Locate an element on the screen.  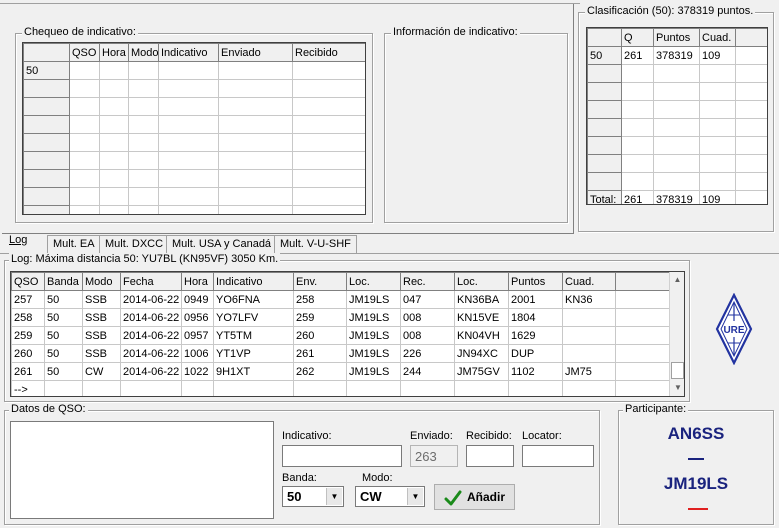
classification-cell: 109 is located at coordinates (717, 197).